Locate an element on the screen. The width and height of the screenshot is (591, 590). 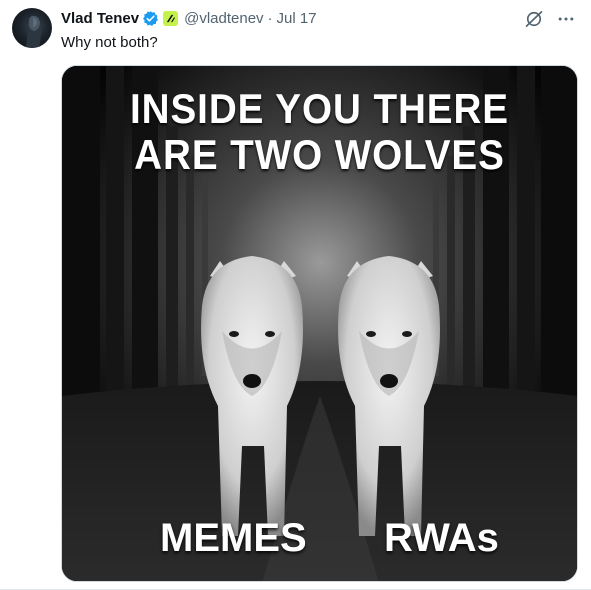
meme-title: INSIDE YOU THERE ARE TWO WOLVES is located at coordinates (320, 132).